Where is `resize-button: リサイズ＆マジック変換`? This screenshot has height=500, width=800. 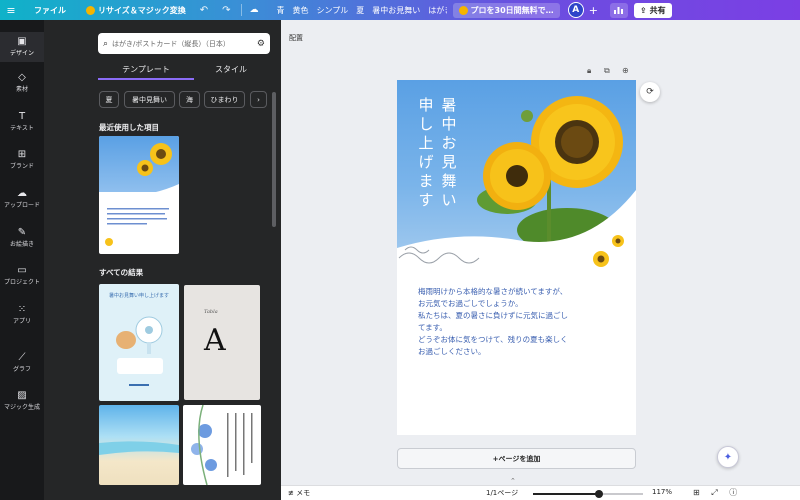
resize-button: リサイズ＆マジック変換 is located at coordinates (136, 10).